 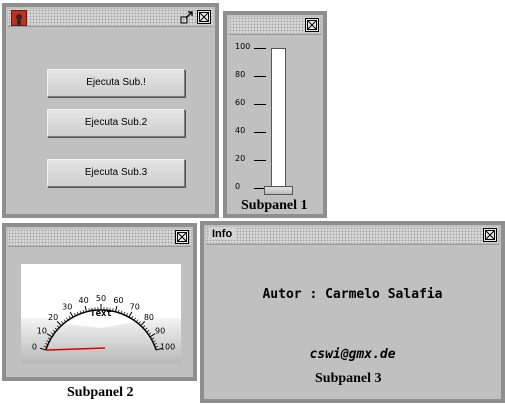 I want to click on gauge-label: 0, so click(x=34, y=346).